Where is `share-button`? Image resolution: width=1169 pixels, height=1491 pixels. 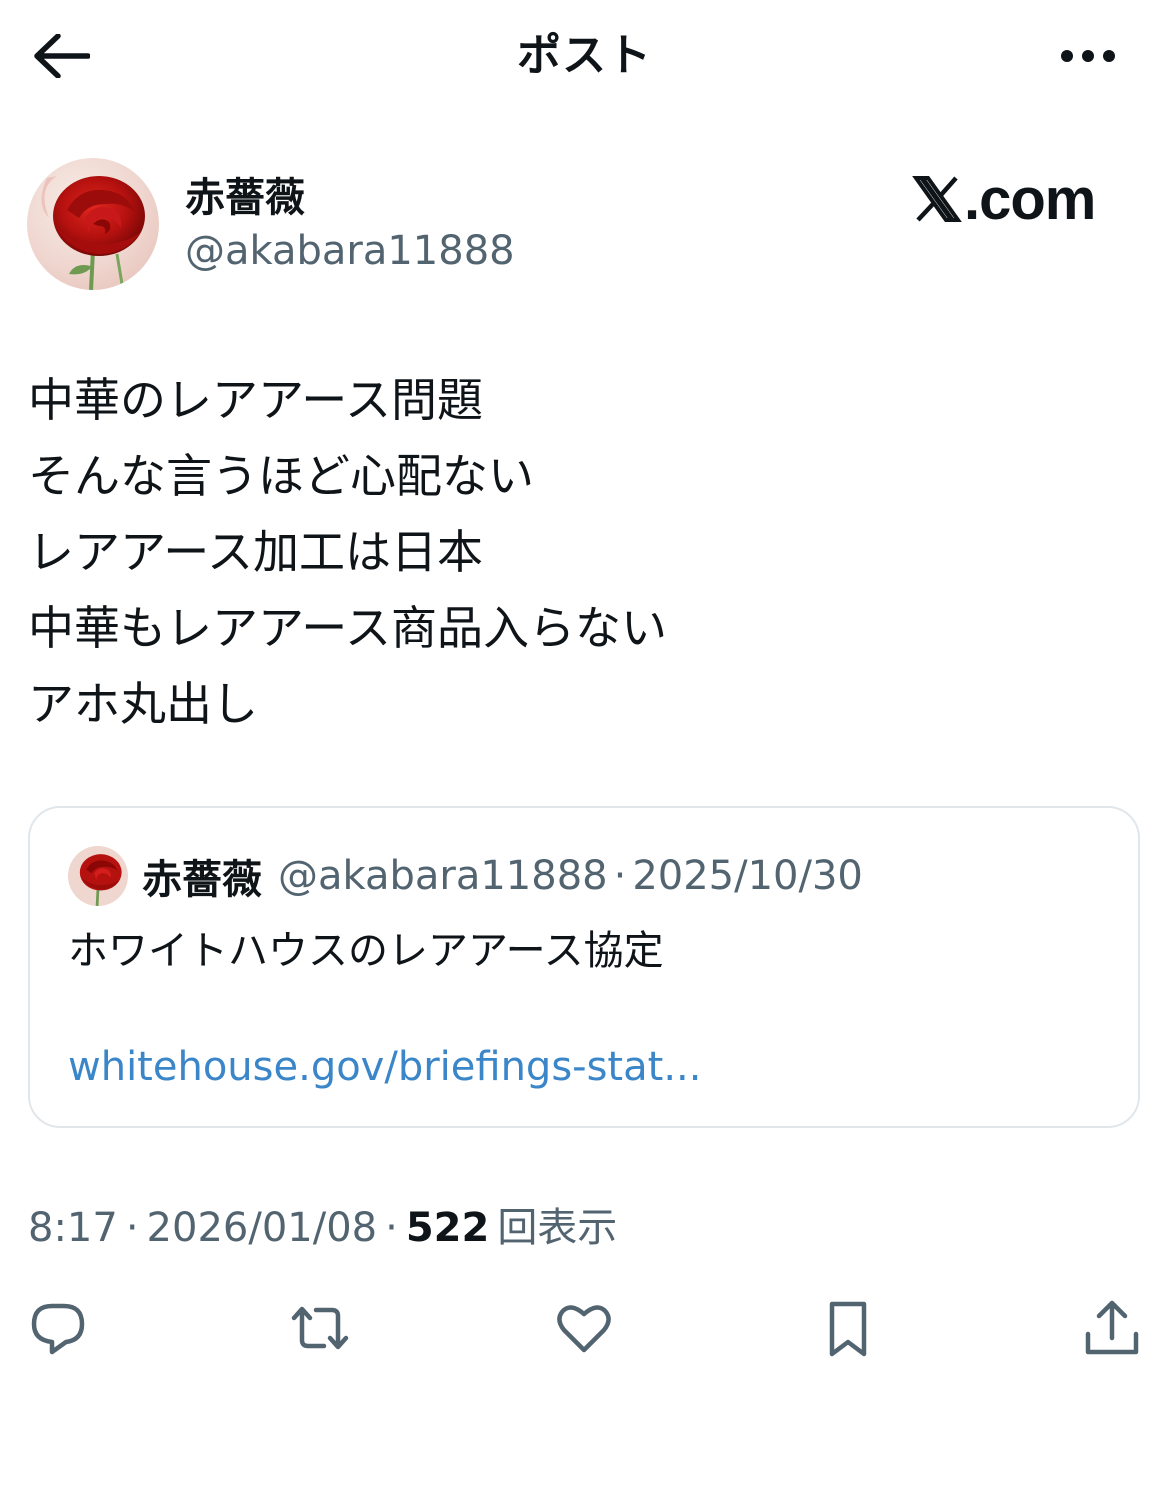
share-button is located at coordinates (1112, 1328).